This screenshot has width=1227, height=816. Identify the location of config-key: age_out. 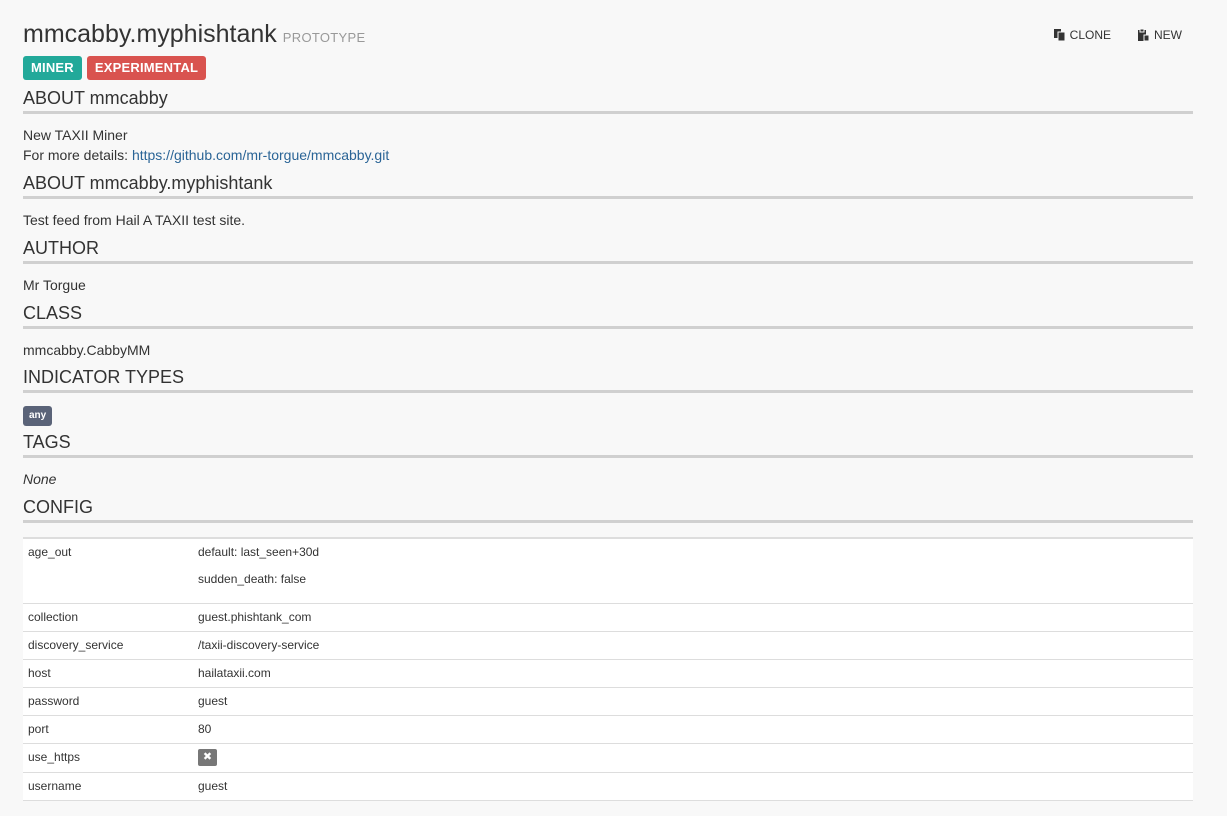
(50, 552).